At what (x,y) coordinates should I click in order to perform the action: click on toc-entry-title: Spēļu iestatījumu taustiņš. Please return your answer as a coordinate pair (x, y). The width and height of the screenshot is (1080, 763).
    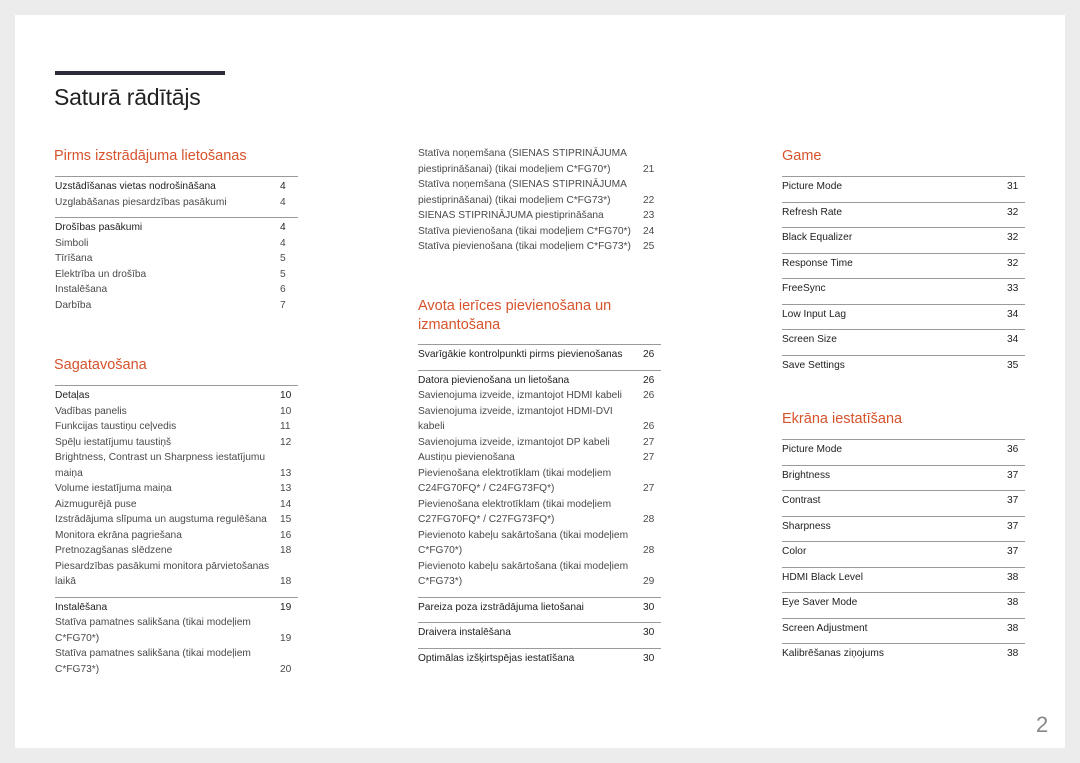
    Looking at the image, I should click on (113, 442).